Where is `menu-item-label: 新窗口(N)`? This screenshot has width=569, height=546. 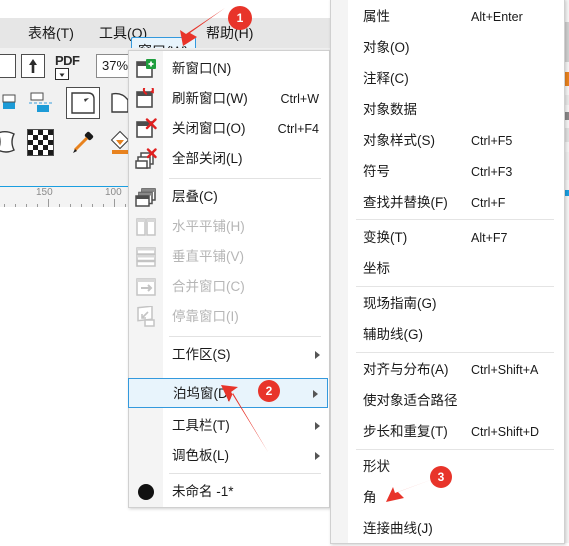 menu-item-label: 新窗口(N) is located at coordinates (202, 68).